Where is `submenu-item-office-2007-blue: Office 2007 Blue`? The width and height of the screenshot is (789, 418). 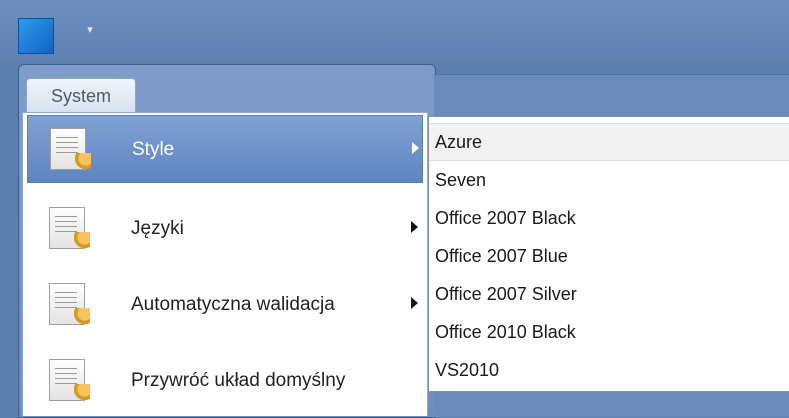 submenu-item-office-2007-blue: Office 2007 Blue is located at coordinates (609, 256).